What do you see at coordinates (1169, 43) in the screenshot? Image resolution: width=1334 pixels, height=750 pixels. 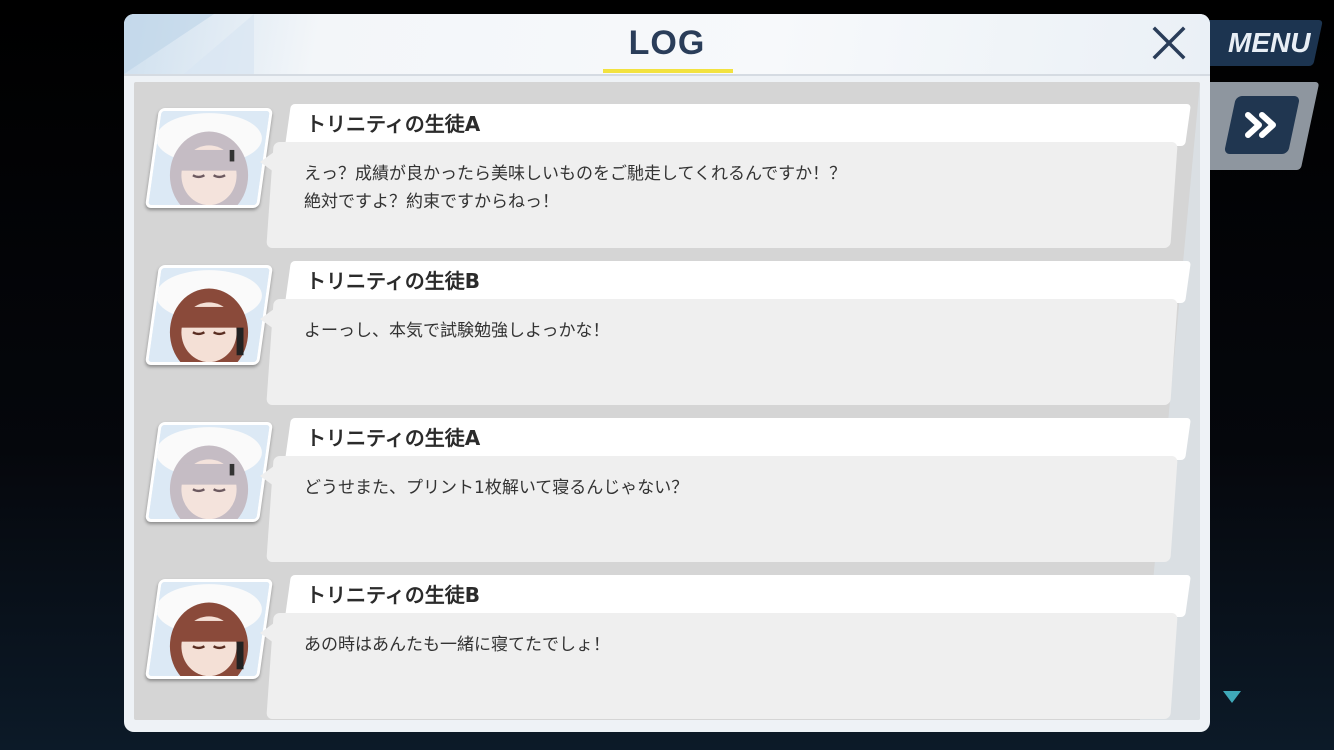 I see `close-icon` at bounding box center [1169, 43].